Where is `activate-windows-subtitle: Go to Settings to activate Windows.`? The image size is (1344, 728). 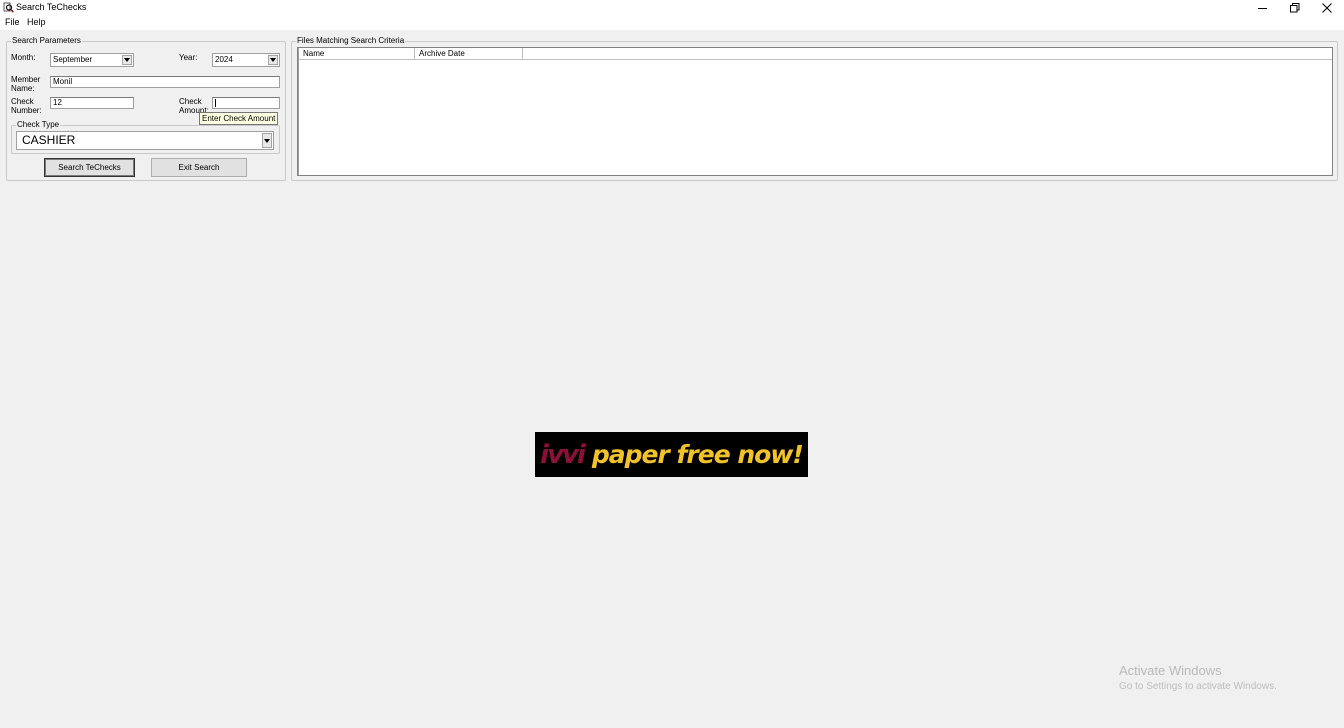 activate-windows-subtitle: Go to Settings to activate Windows. is located at coordinates (1198, 686).